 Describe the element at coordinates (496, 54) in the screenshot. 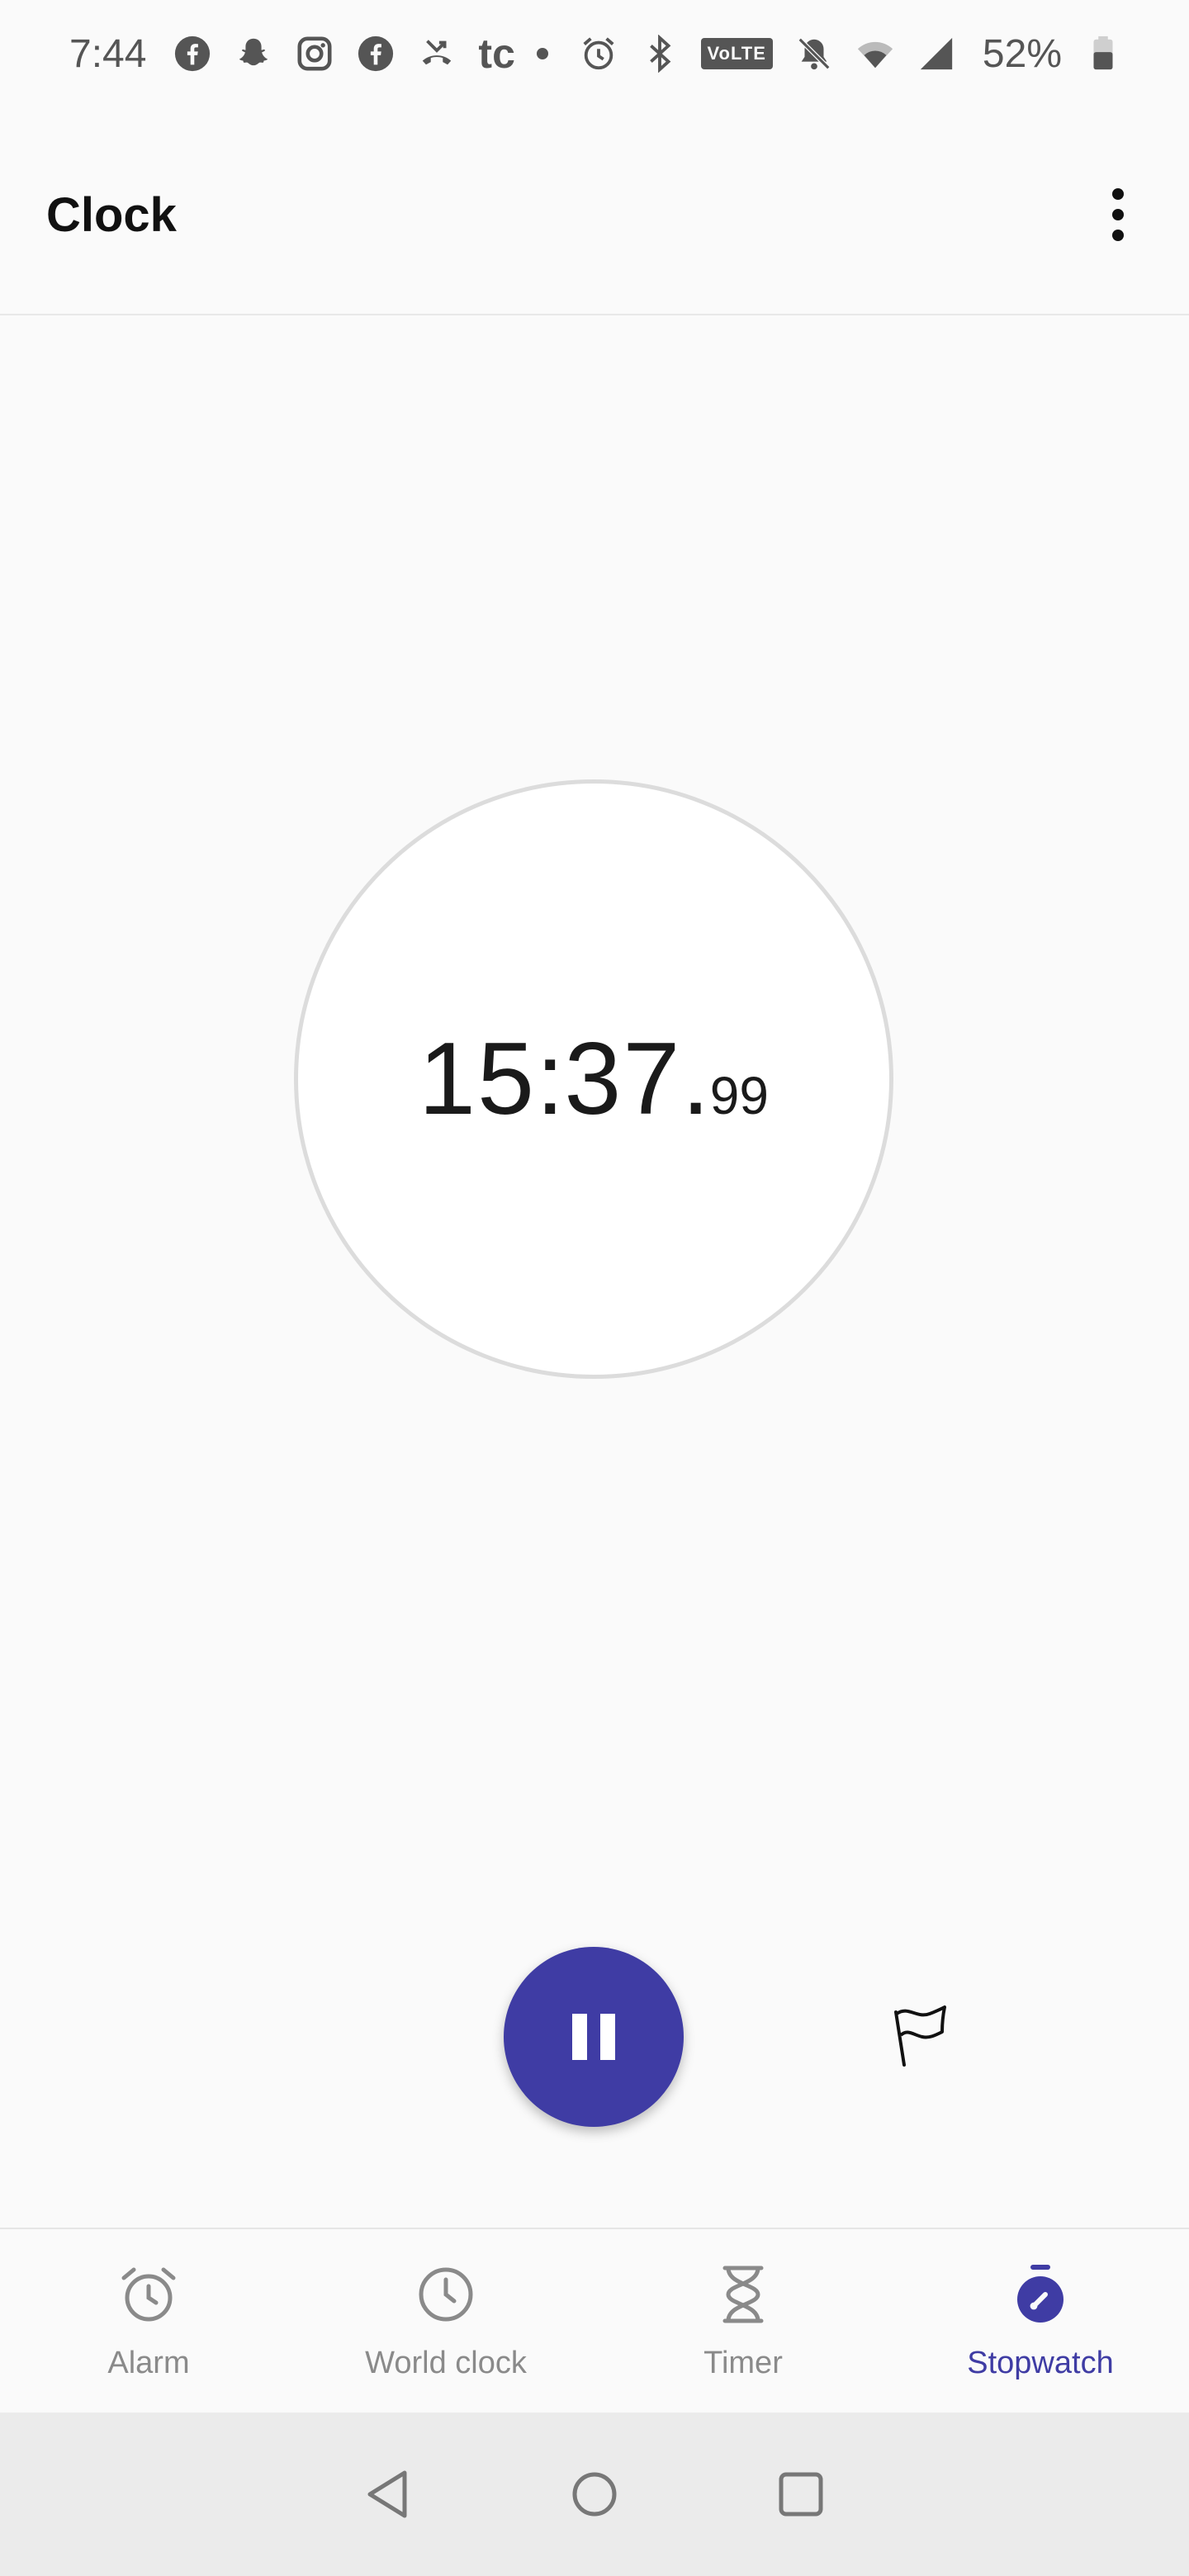

I see `tc-icon: tc` at that location.